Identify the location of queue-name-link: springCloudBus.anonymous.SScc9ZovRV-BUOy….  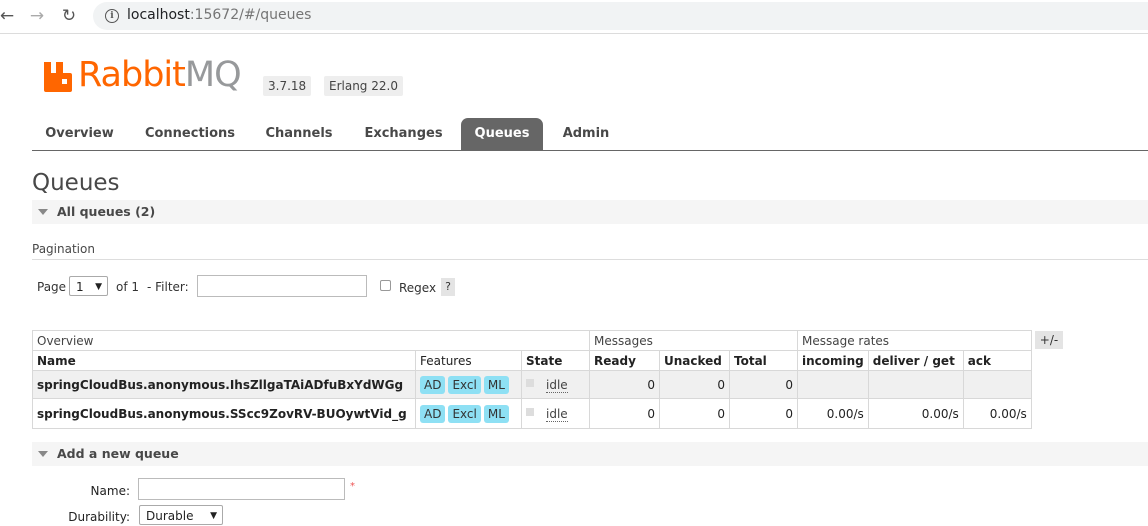
(224, 413).